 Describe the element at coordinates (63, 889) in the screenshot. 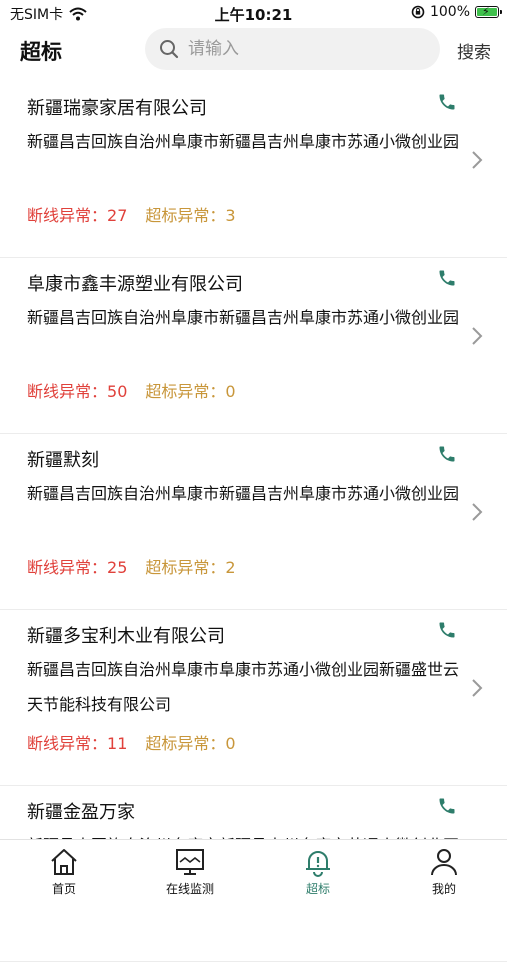

I see `tab-label: 首页` at that location.